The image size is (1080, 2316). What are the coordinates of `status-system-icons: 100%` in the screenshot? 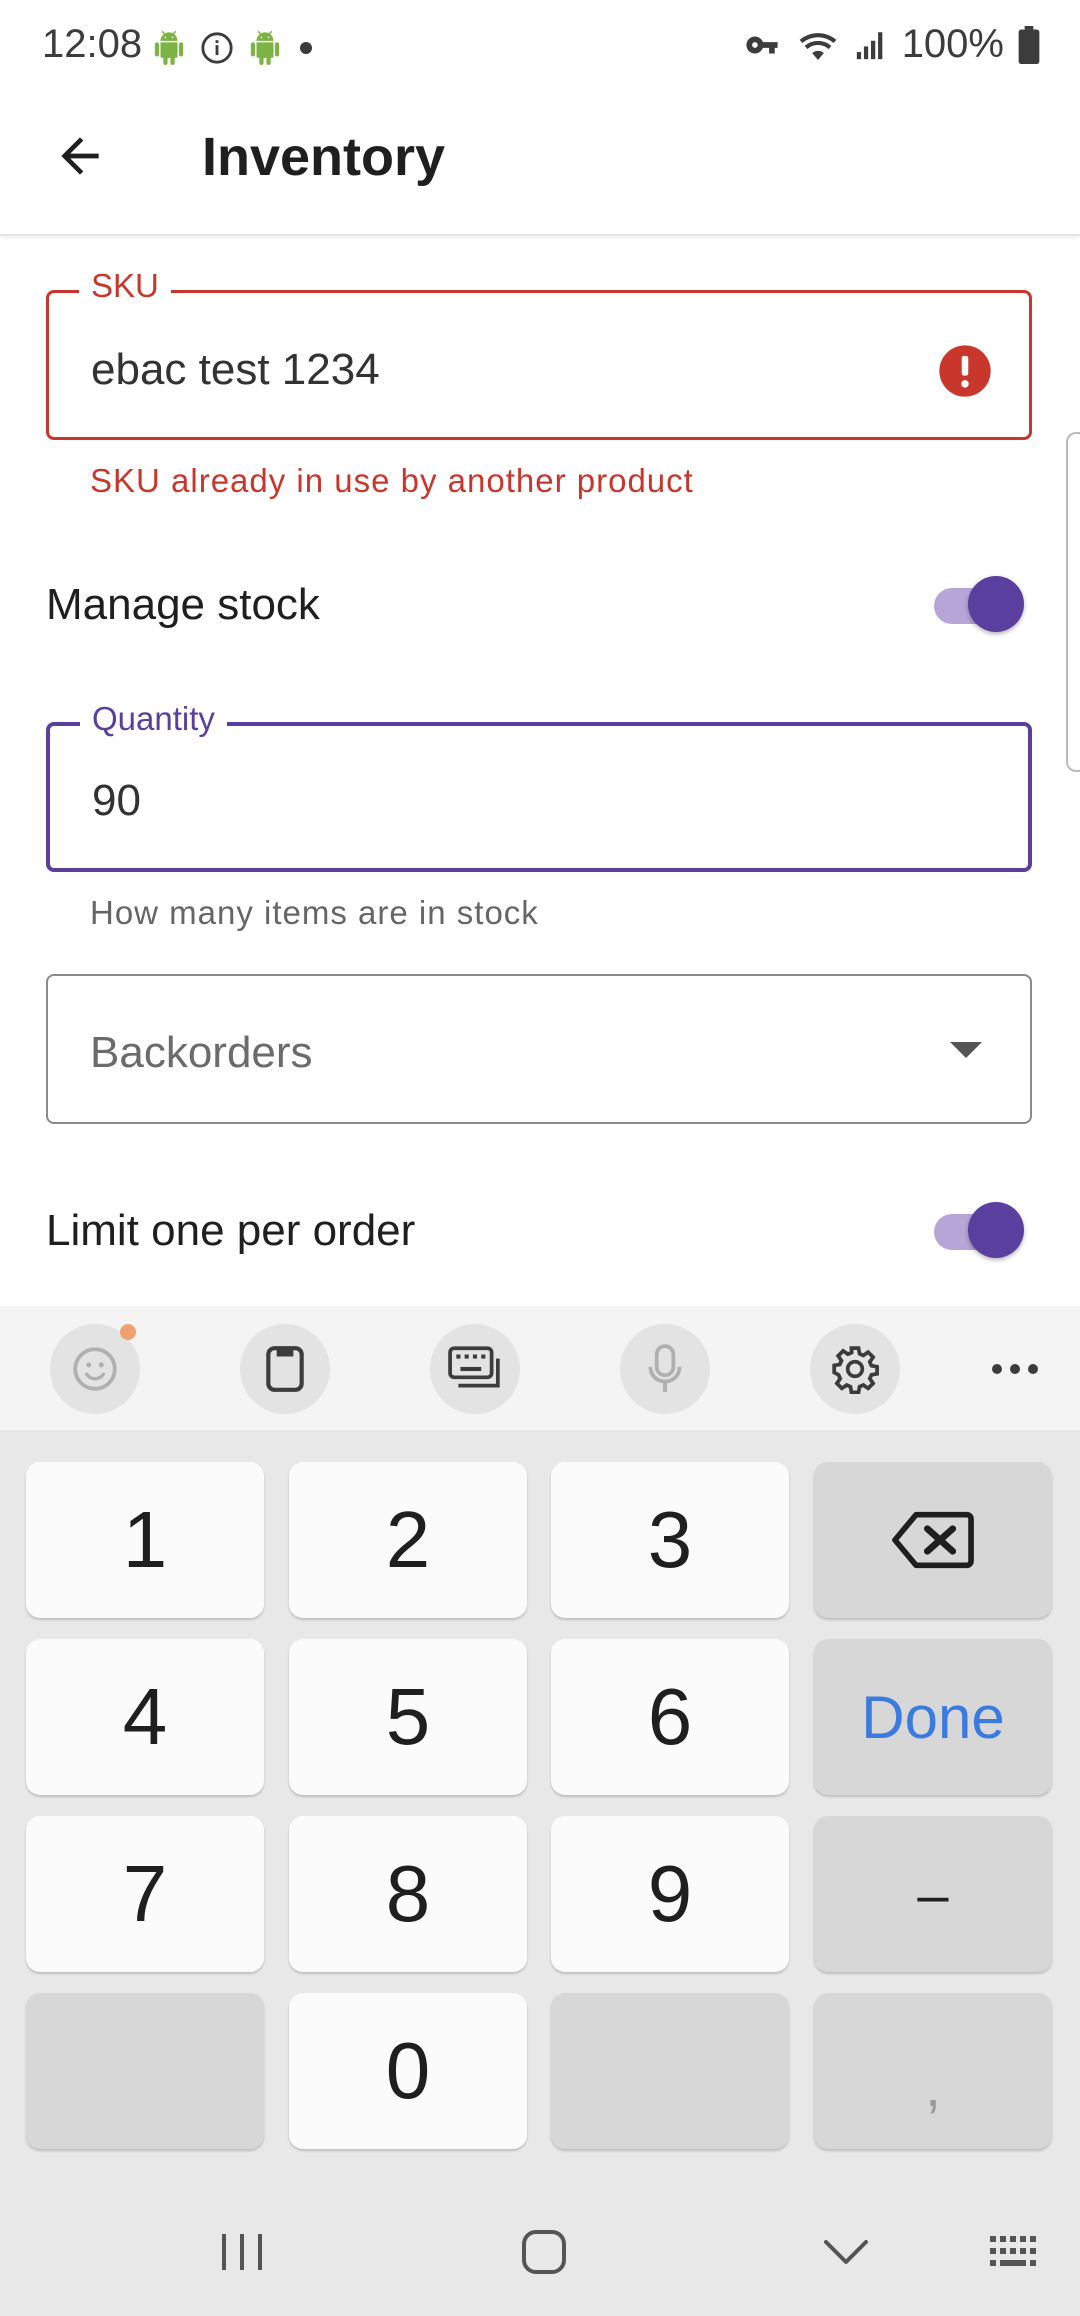 It's located at (891, 44).